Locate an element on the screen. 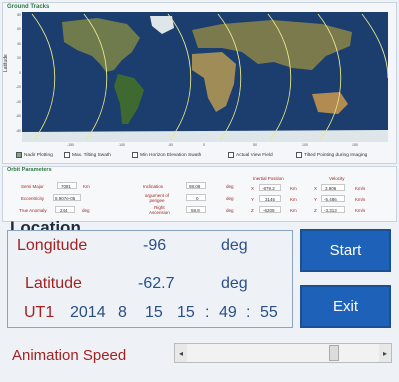 The width and height of the screenshot is (399, 382). start-button: Start is located at coordinates (345, 250).